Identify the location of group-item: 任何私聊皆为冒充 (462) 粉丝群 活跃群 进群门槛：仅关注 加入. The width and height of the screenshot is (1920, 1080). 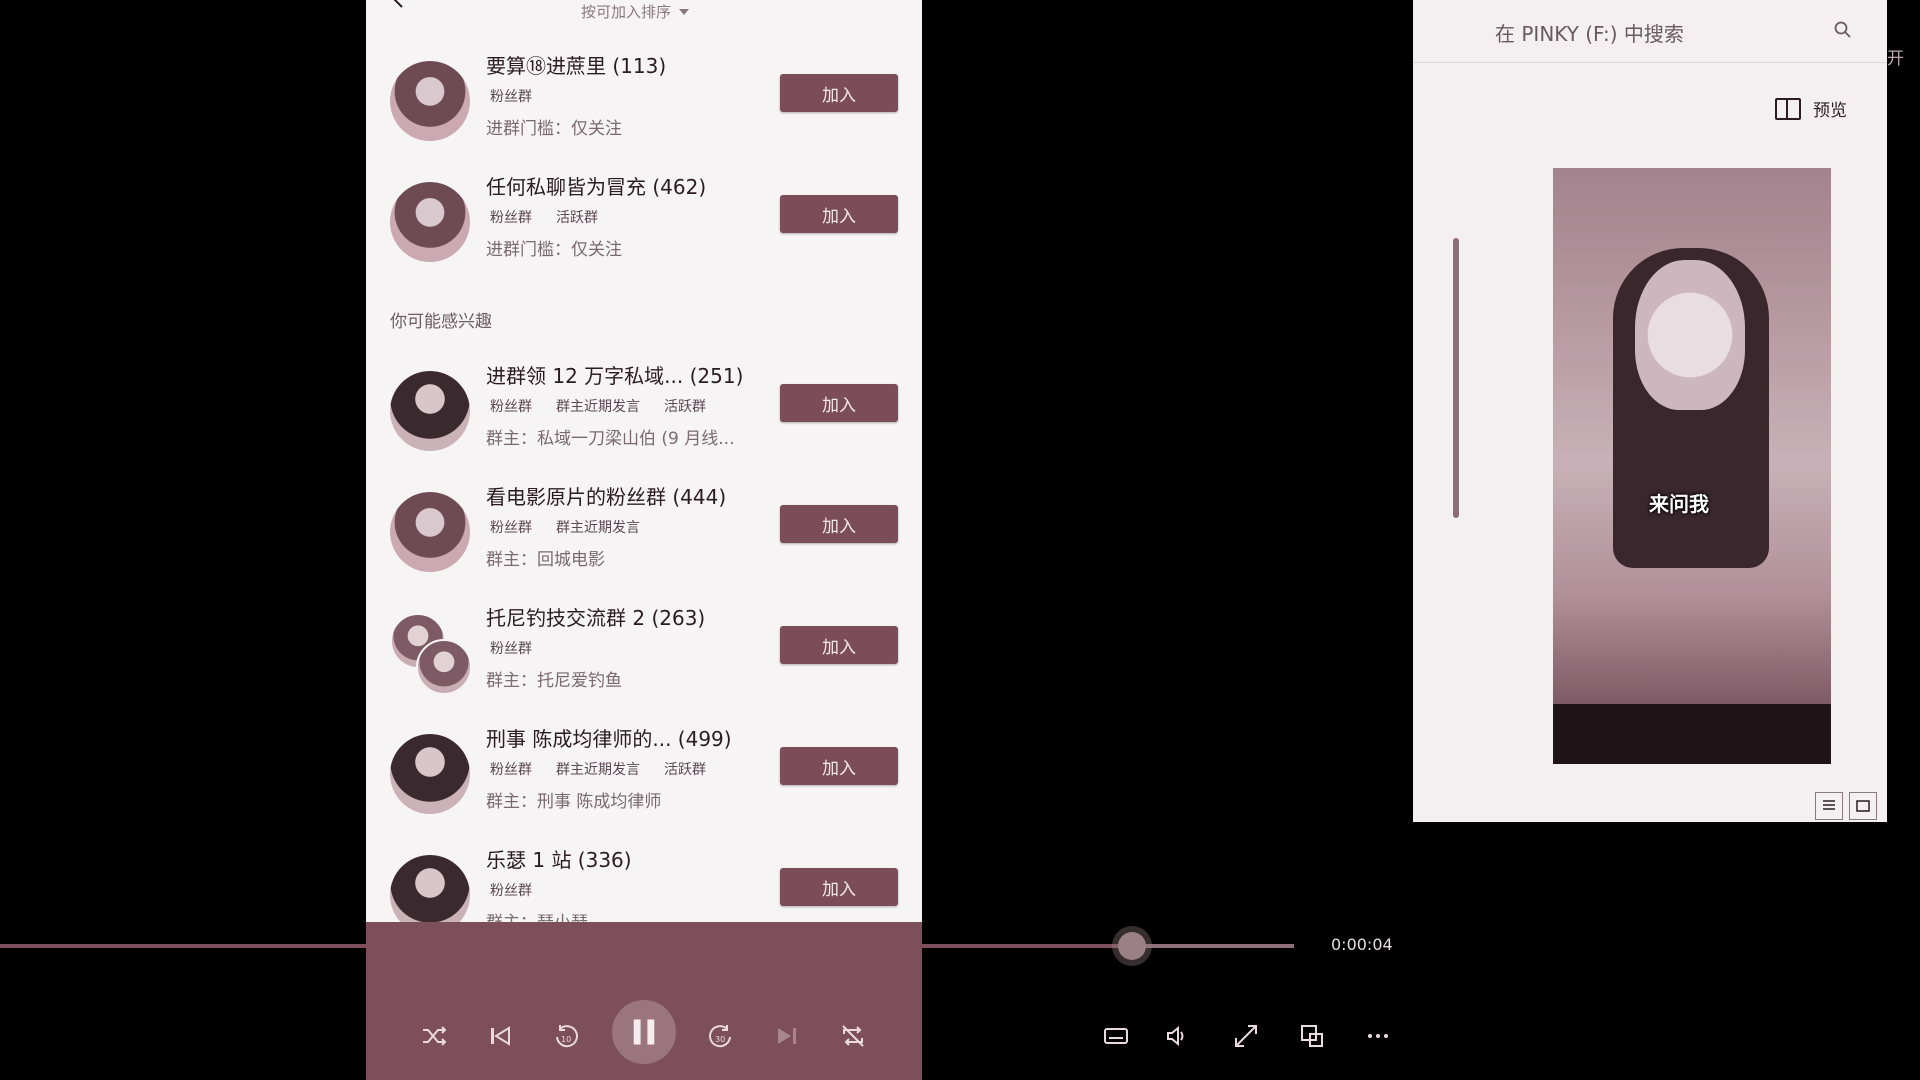
(644, 222).